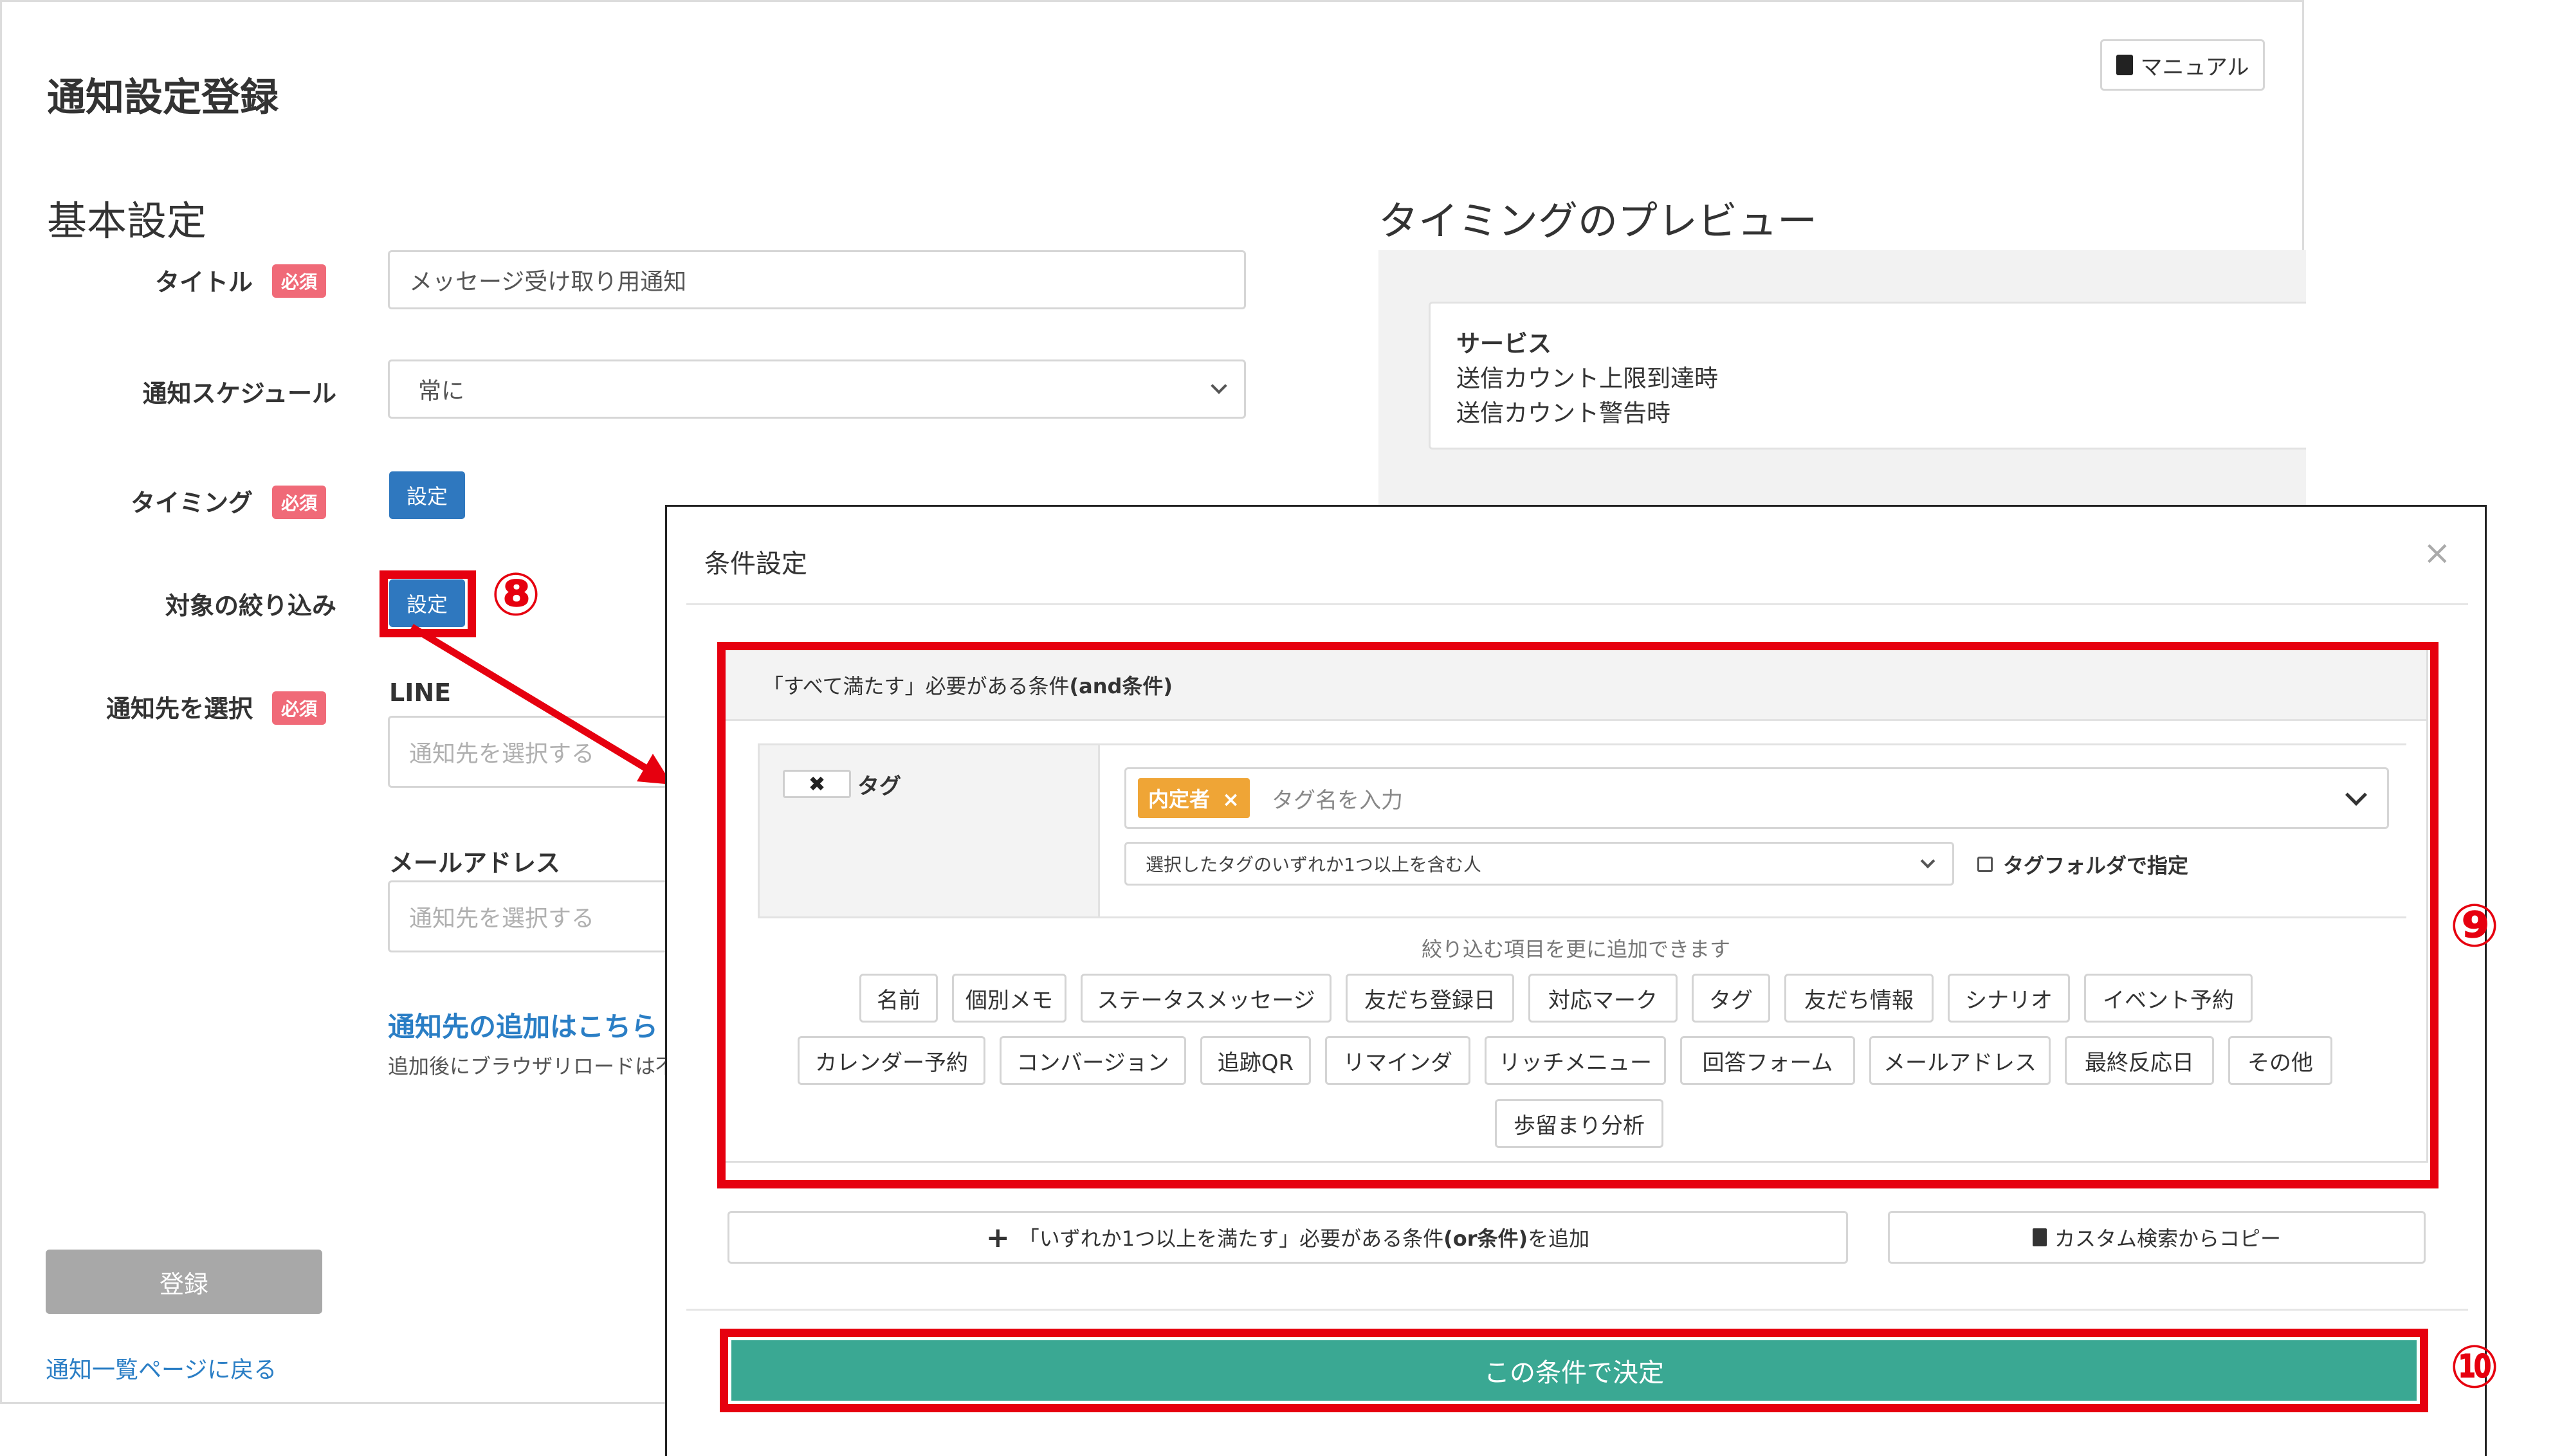 This screenshot has height=1456, width=2553. Describe the element at coordinates (1577, 1310) in the screenshot. I see `modal-footer-divider` at that location.